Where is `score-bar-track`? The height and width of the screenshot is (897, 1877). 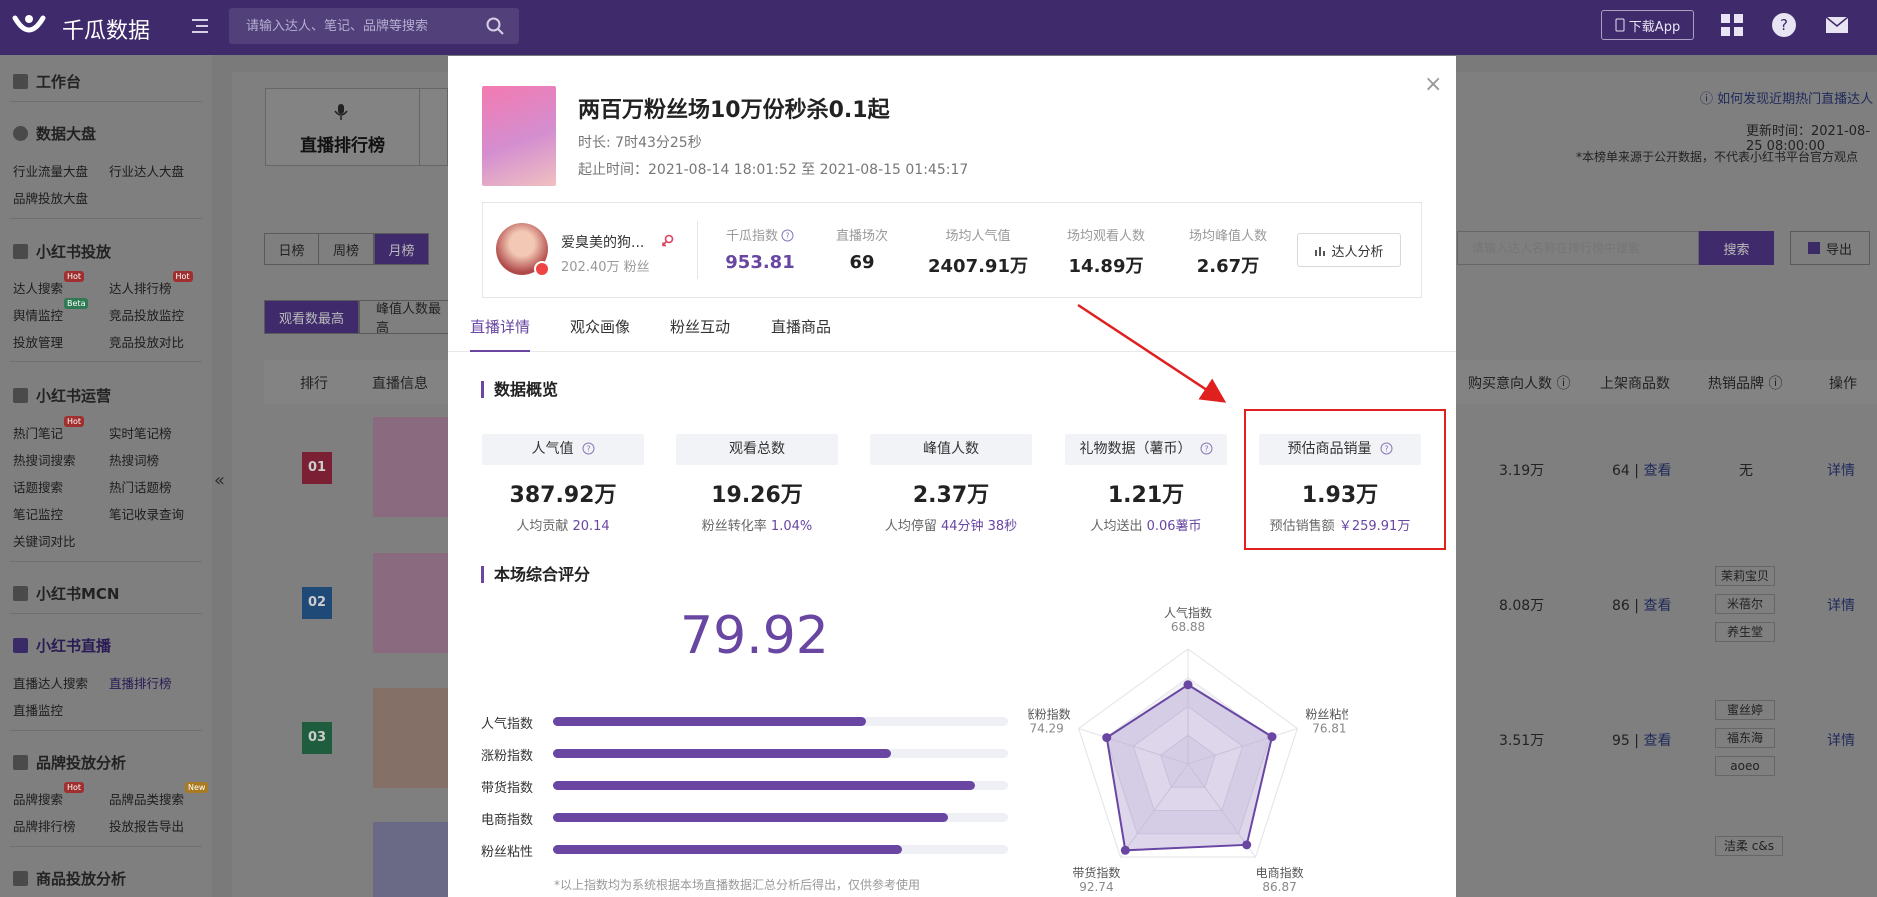 score-bar-track is located at coordinates (780, 817).